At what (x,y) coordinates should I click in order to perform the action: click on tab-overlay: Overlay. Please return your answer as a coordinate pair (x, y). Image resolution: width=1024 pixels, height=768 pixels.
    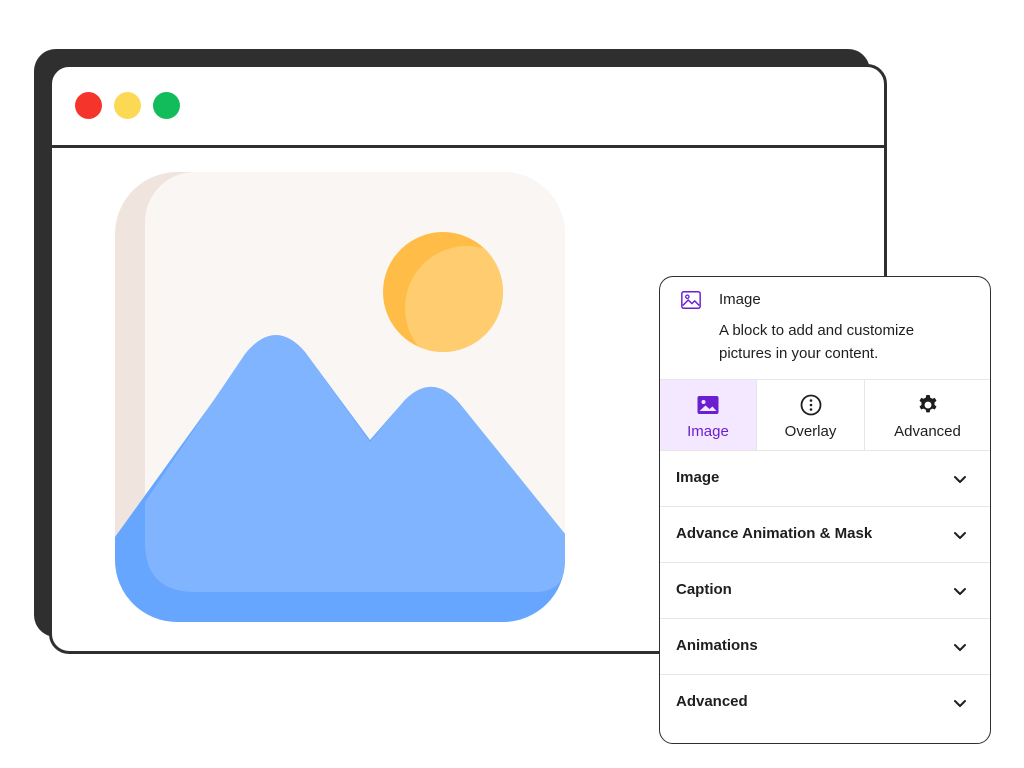
    Looking at the image, I should click on (810, 415).